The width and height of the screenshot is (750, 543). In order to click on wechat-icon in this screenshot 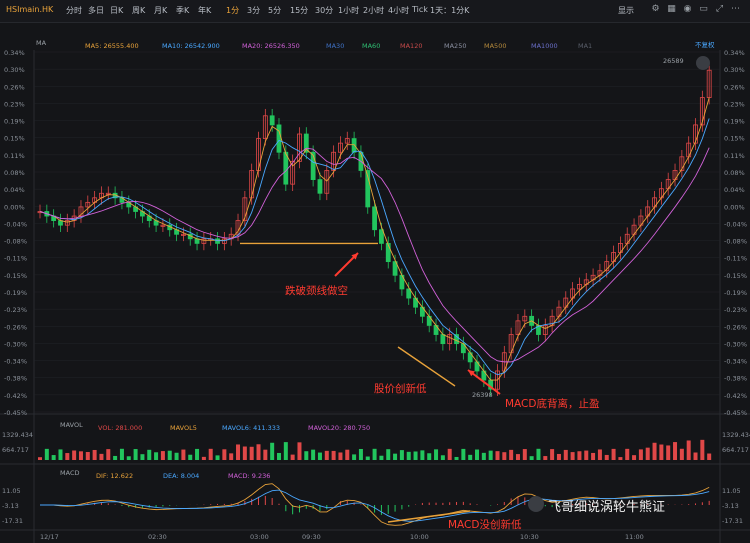, I will do `click(536, 504)`.